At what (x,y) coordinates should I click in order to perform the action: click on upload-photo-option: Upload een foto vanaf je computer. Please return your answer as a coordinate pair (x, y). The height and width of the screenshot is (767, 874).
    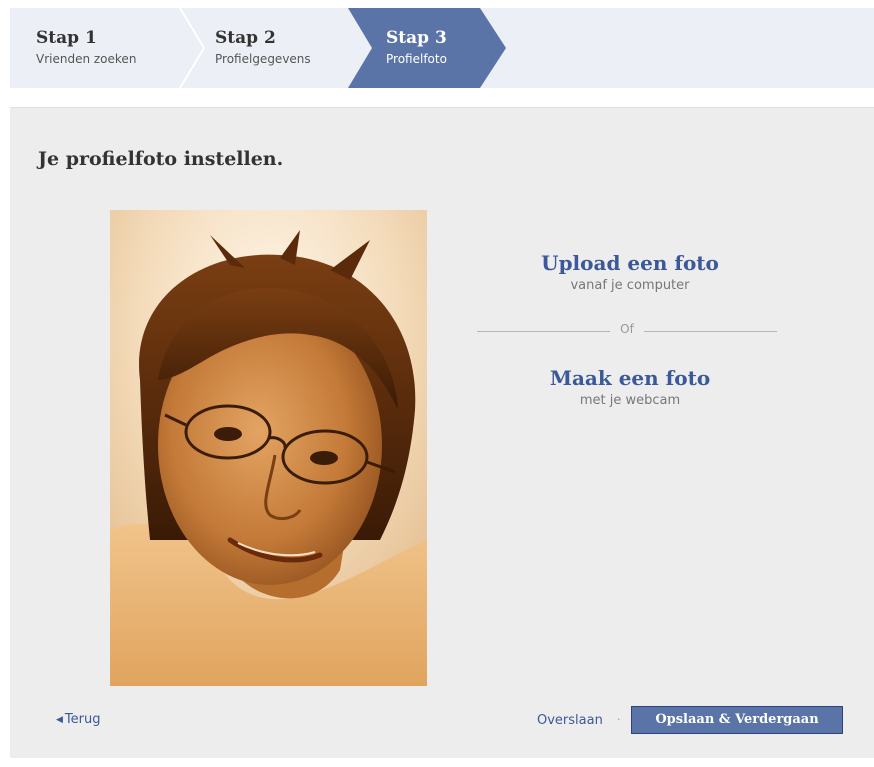
    Looking at the image, I should click on (630, 272).